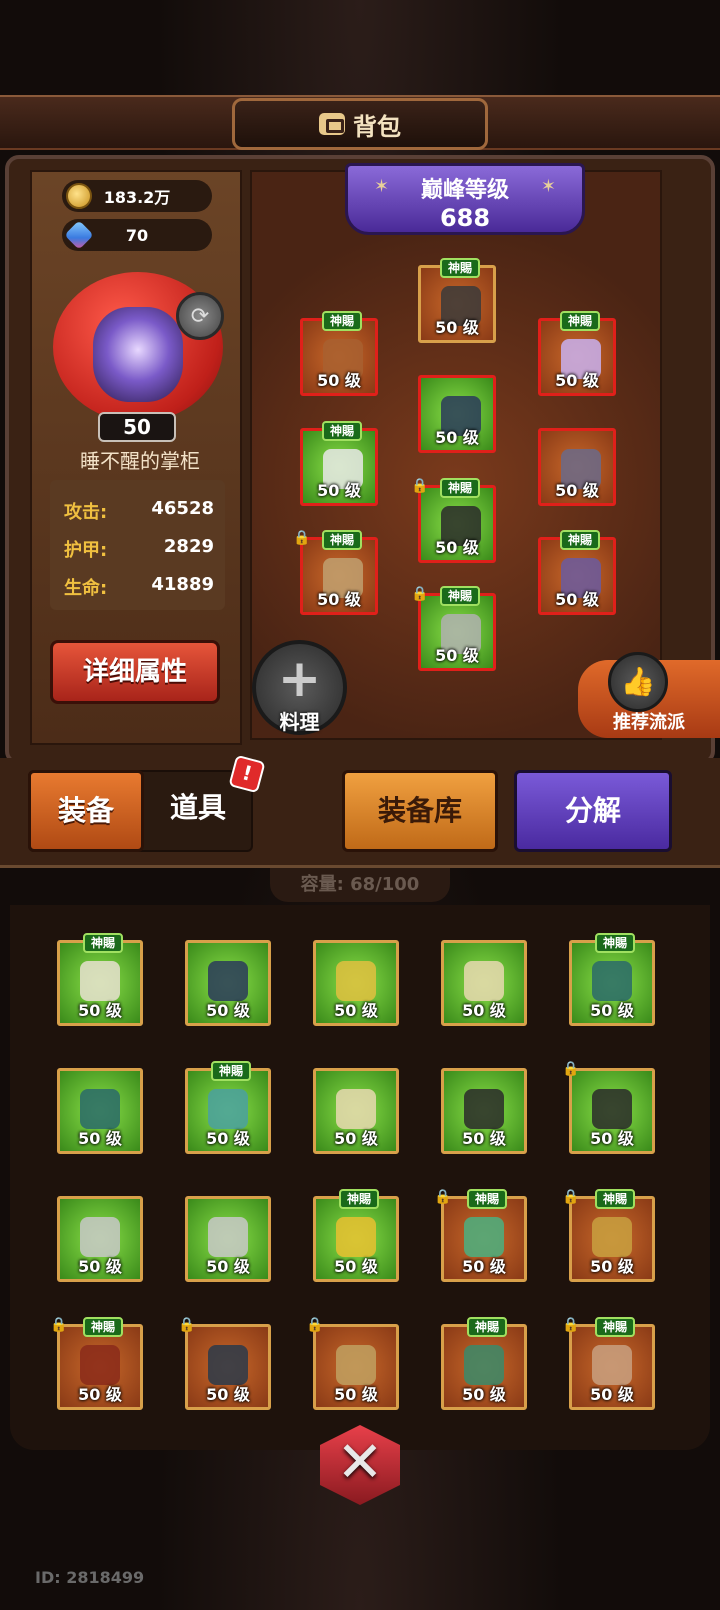 The width and height of the screenshot is (720, 1610). I want to click on recommend-build-button: 👍 推荐流派, so click(649, 695).